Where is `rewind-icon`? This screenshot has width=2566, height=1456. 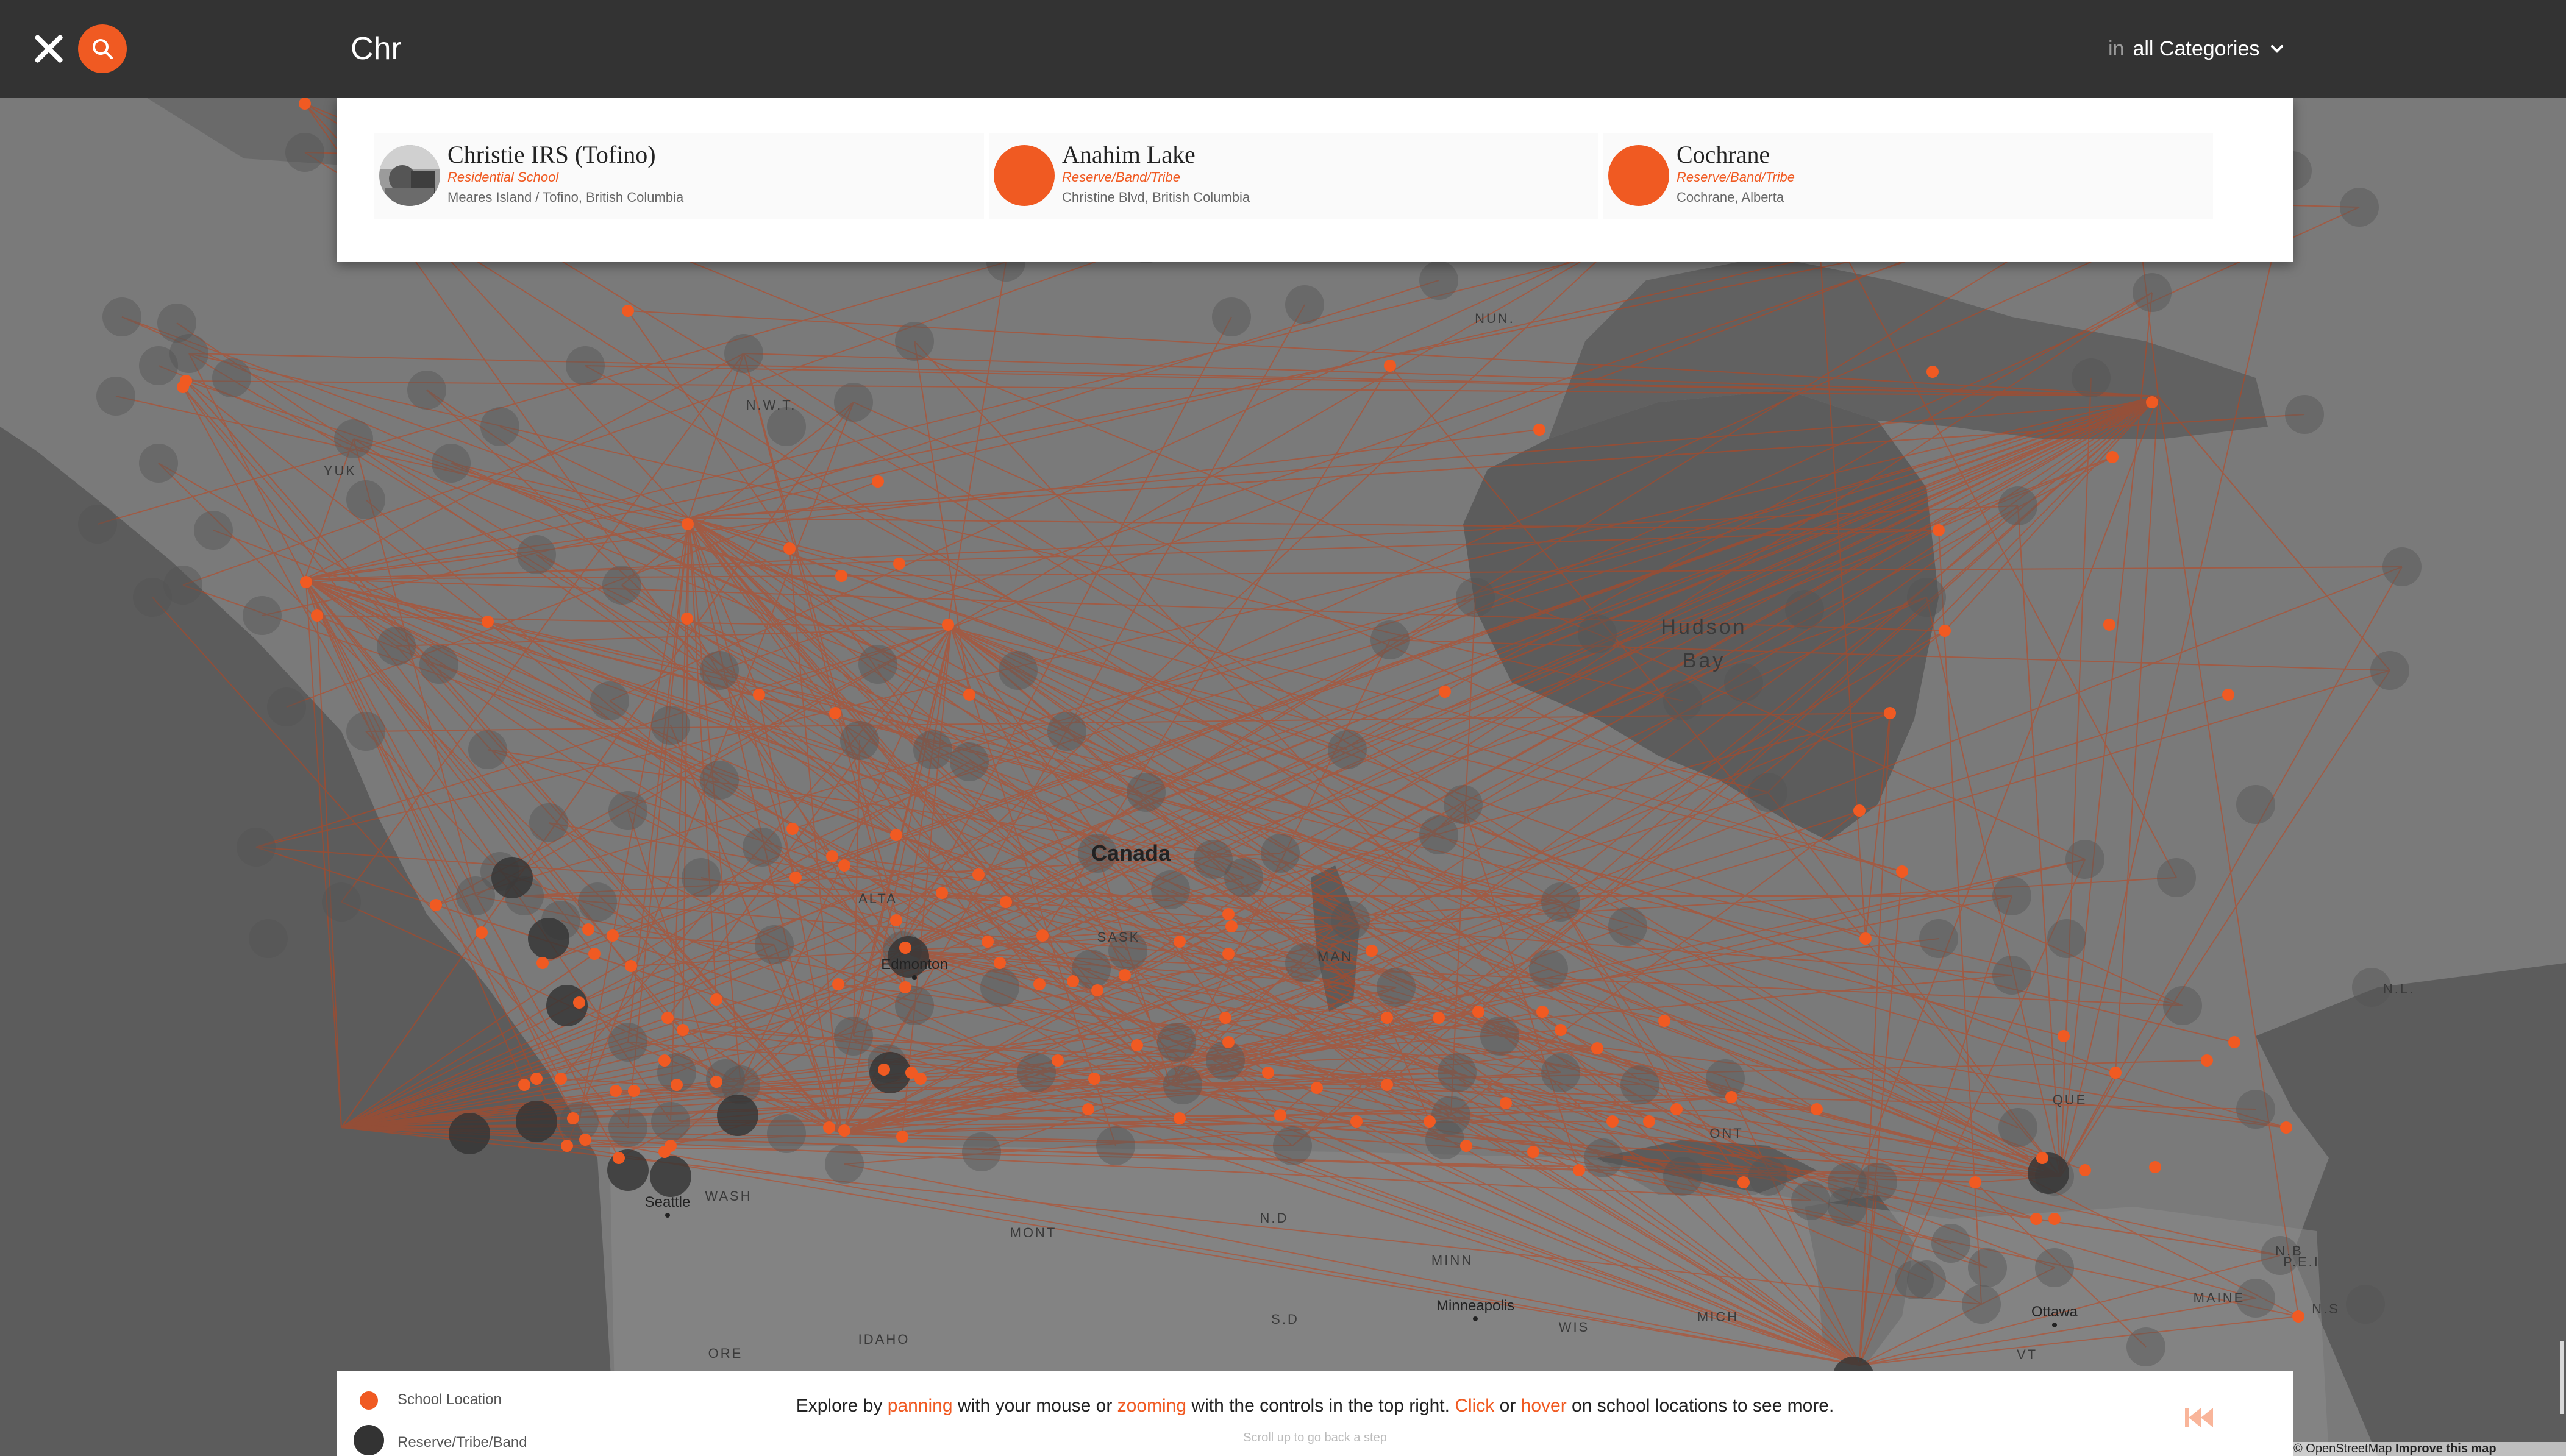 rewind-icon is located at coordinates (2199, 1417).